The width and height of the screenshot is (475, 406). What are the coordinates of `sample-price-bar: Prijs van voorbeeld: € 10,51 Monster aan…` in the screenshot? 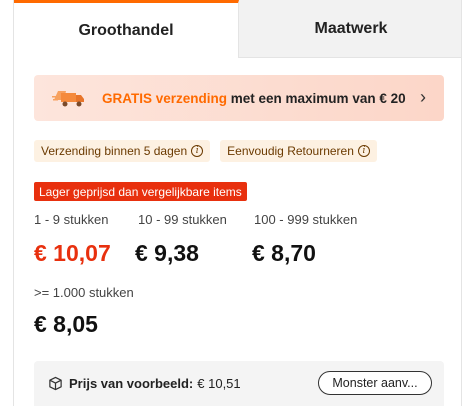 It's located at (239, 383).